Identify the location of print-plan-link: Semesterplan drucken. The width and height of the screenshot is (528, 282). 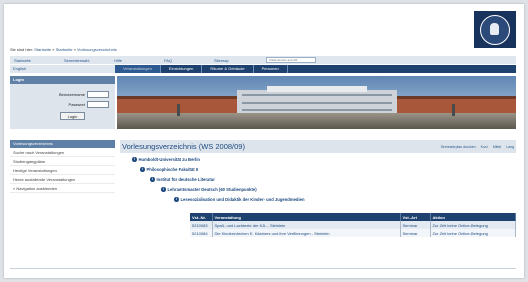
(458, 147).